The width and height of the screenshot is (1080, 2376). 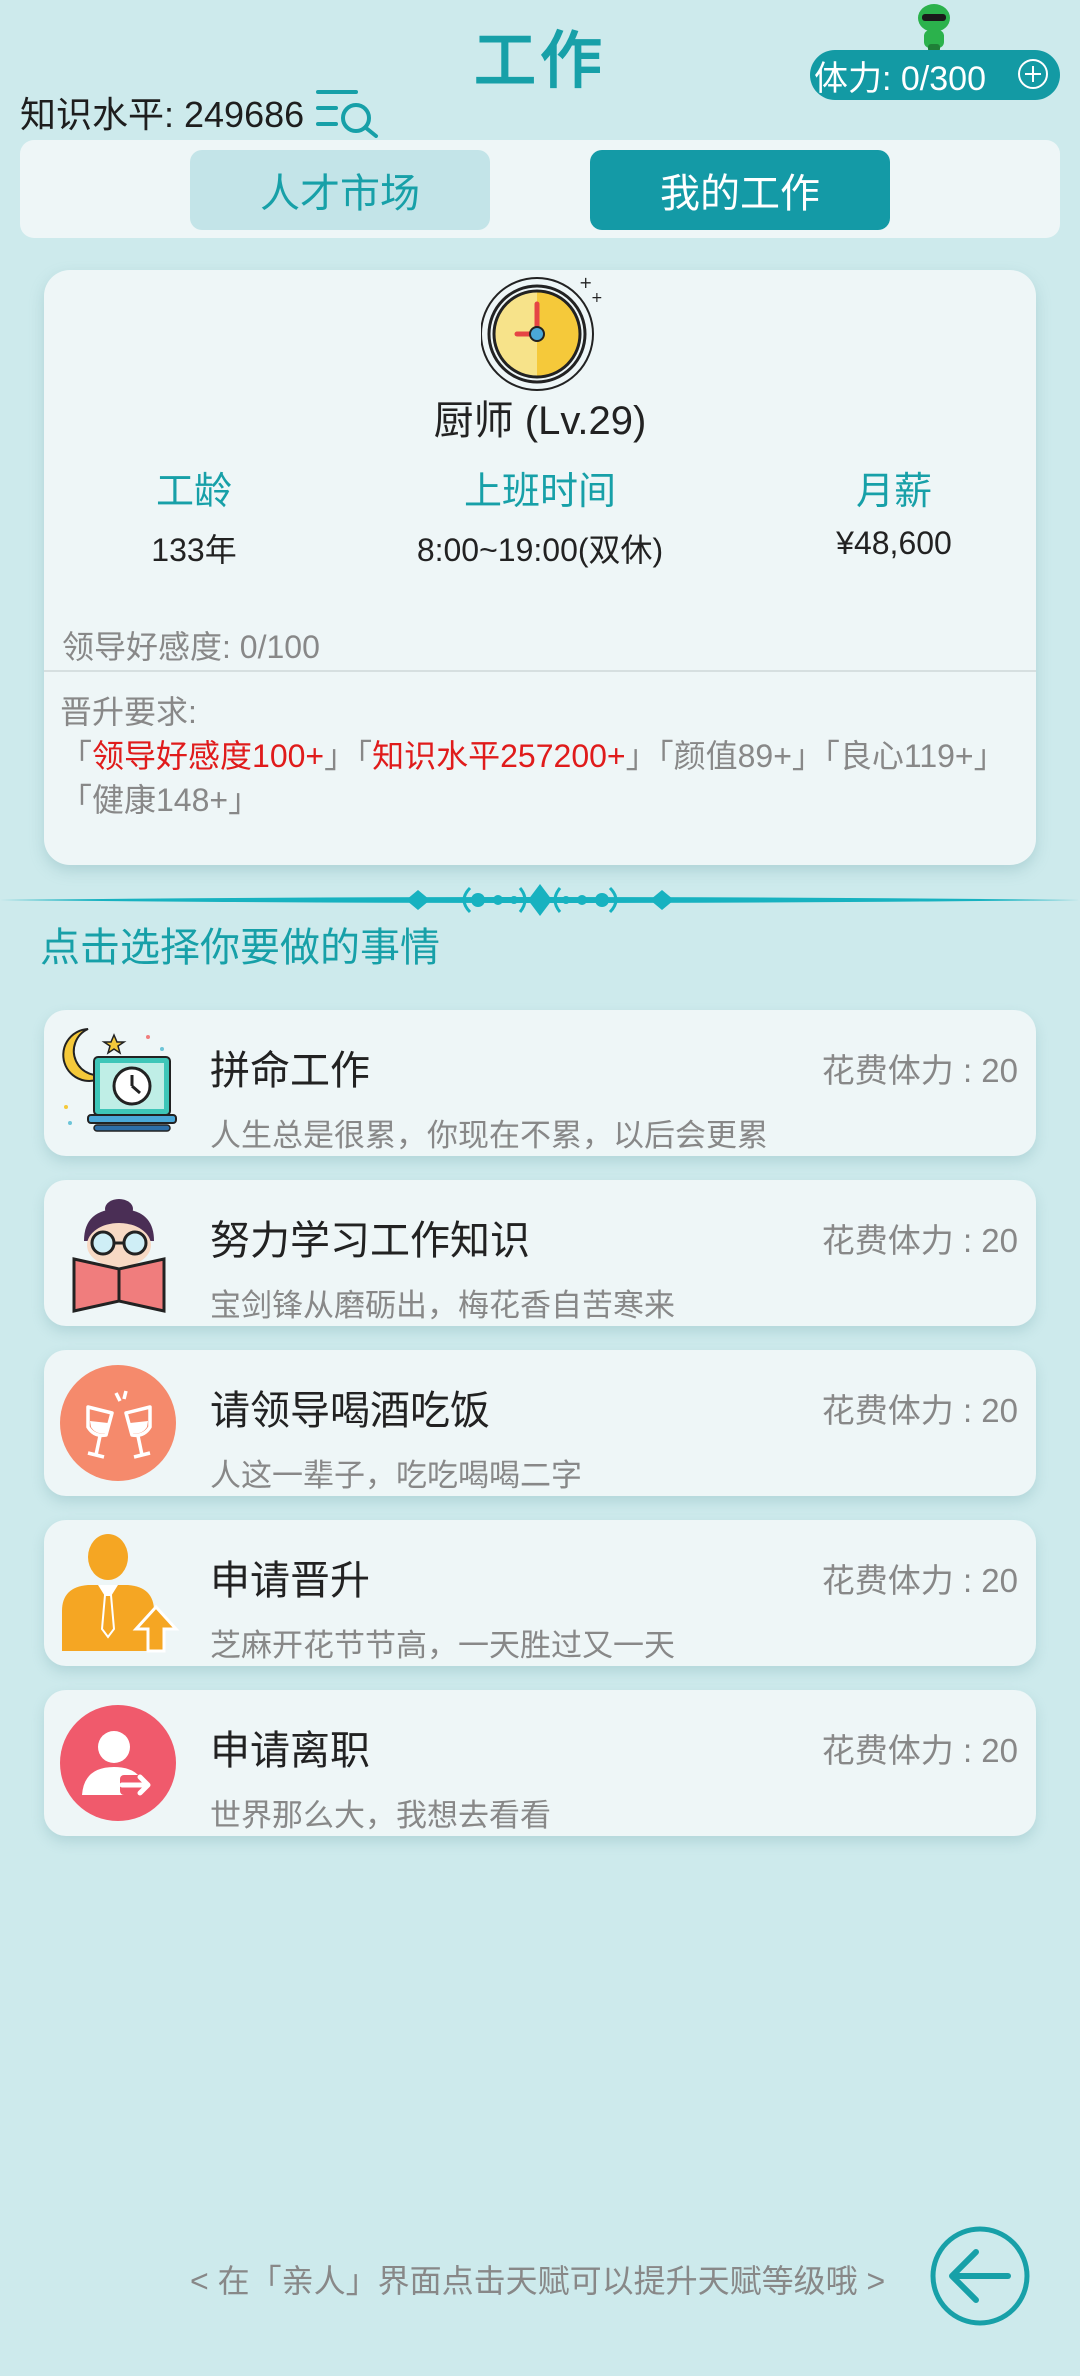 I want to click on action-desc: 世界那么大，我想去看看, so click(x=380, y=1815).